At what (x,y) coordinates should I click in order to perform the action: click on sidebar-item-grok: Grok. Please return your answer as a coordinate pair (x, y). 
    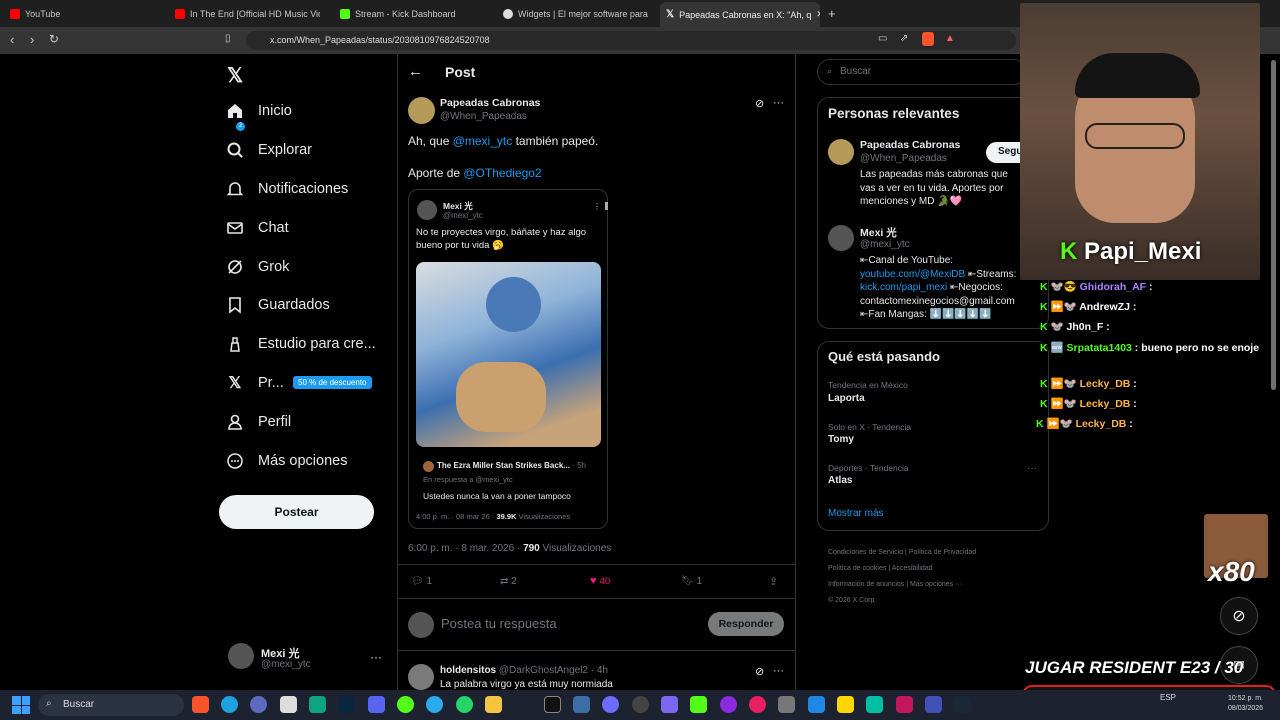
    Looking at the image, I should click on (257, 267).